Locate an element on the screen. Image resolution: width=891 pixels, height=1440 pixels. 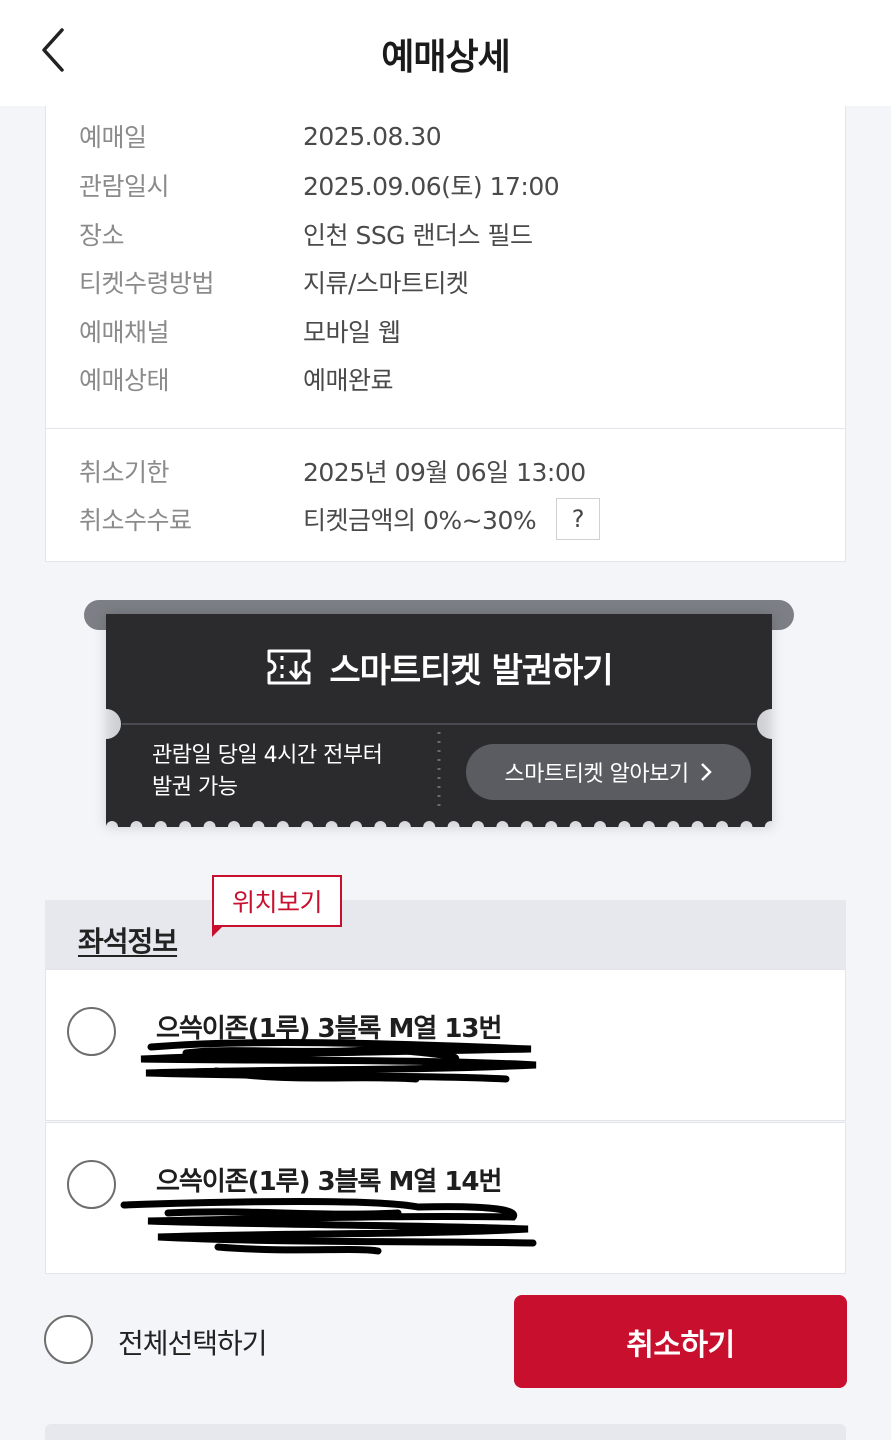
info-label: 티켓수령방법 is located at coordinates (147, 283).